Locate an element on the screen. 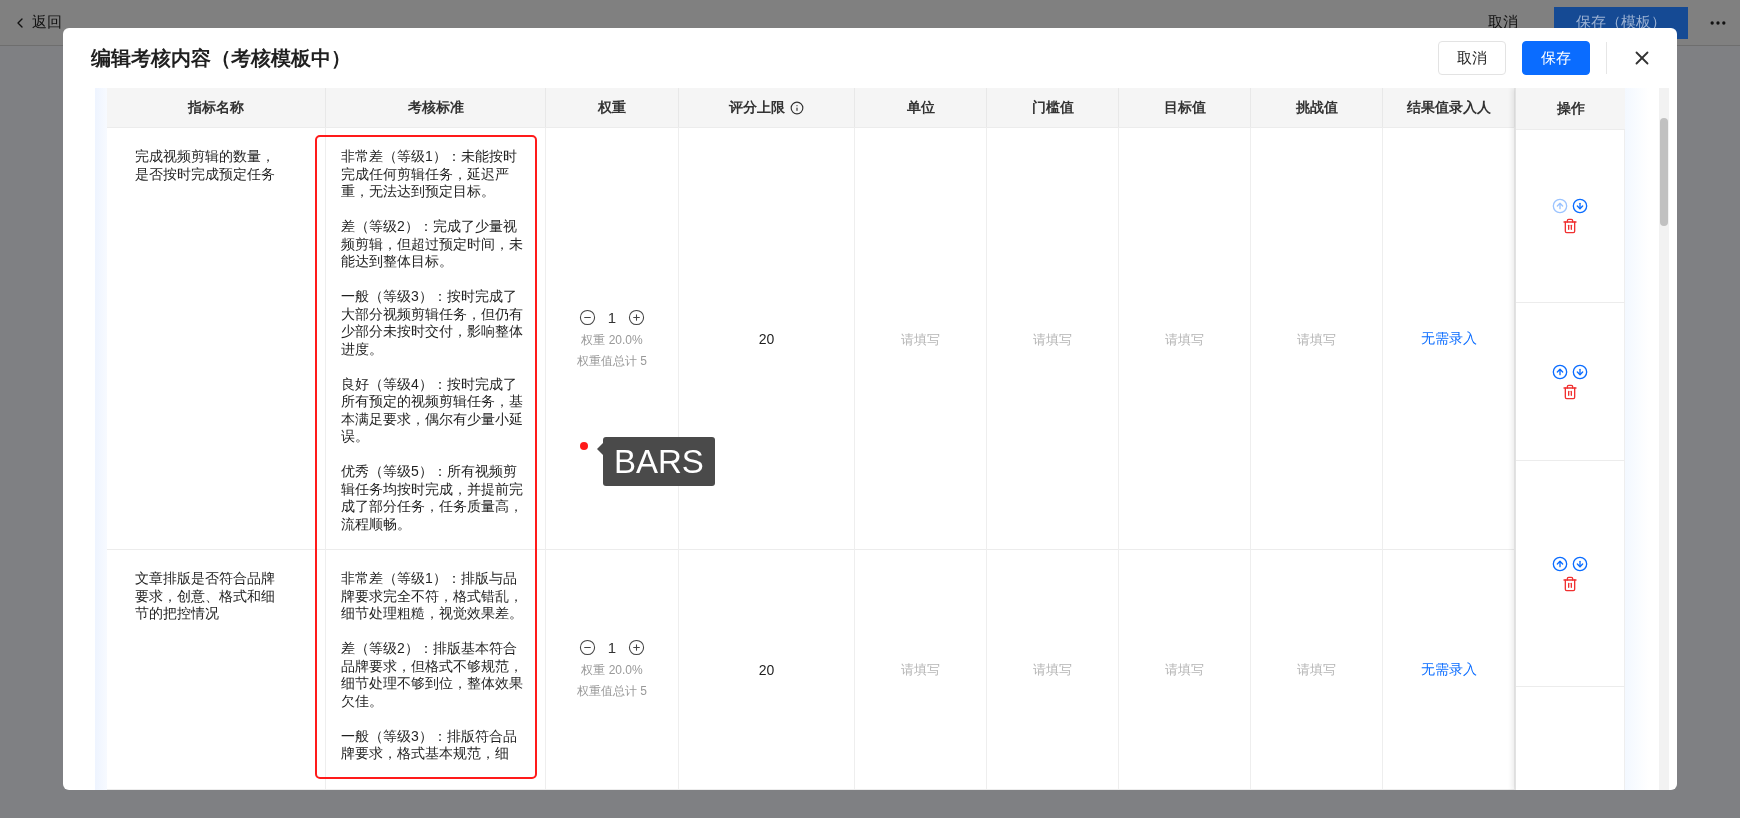 The width and height of the screenshot is (1740, 818). annotation-tooltip: BARS is located at coordinates (659, 461).